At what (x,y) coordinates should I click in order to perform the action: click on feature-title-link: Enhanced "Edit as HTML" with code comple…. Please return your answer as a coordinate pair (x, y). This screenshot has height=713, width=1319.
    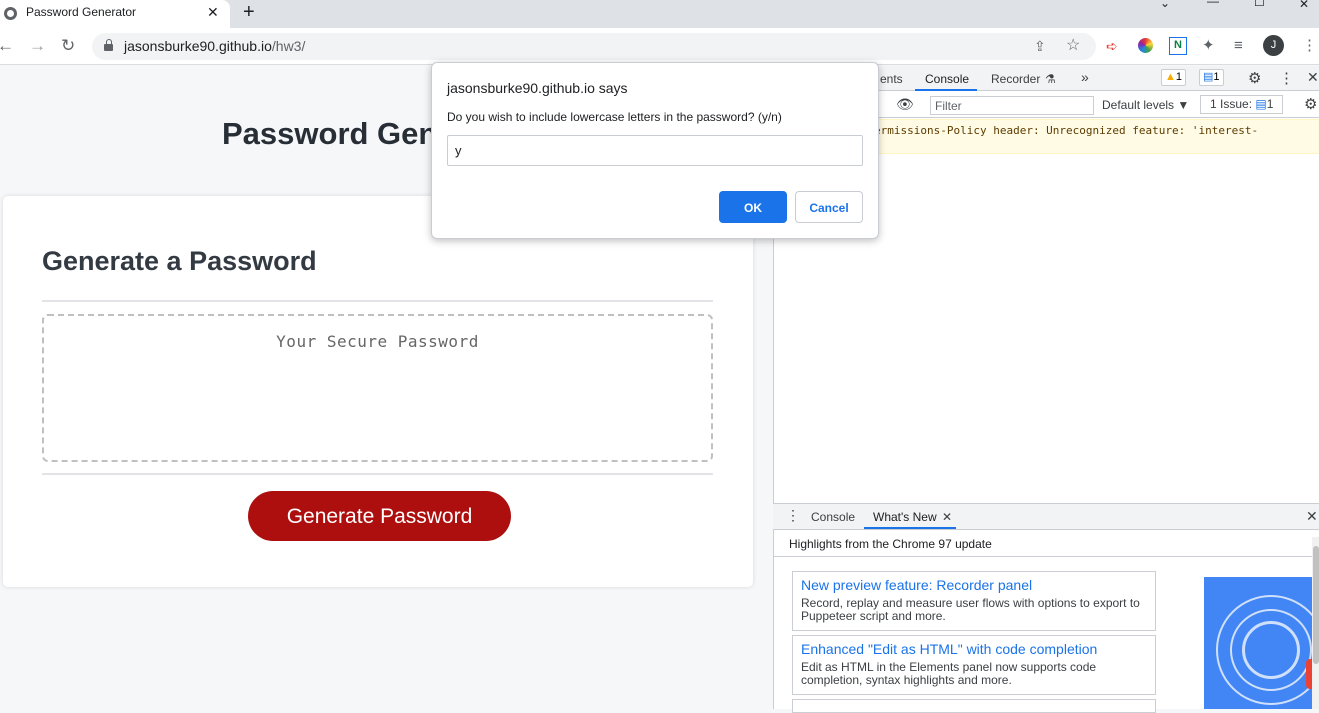
    Looking at the image, I should click on (949, 649).